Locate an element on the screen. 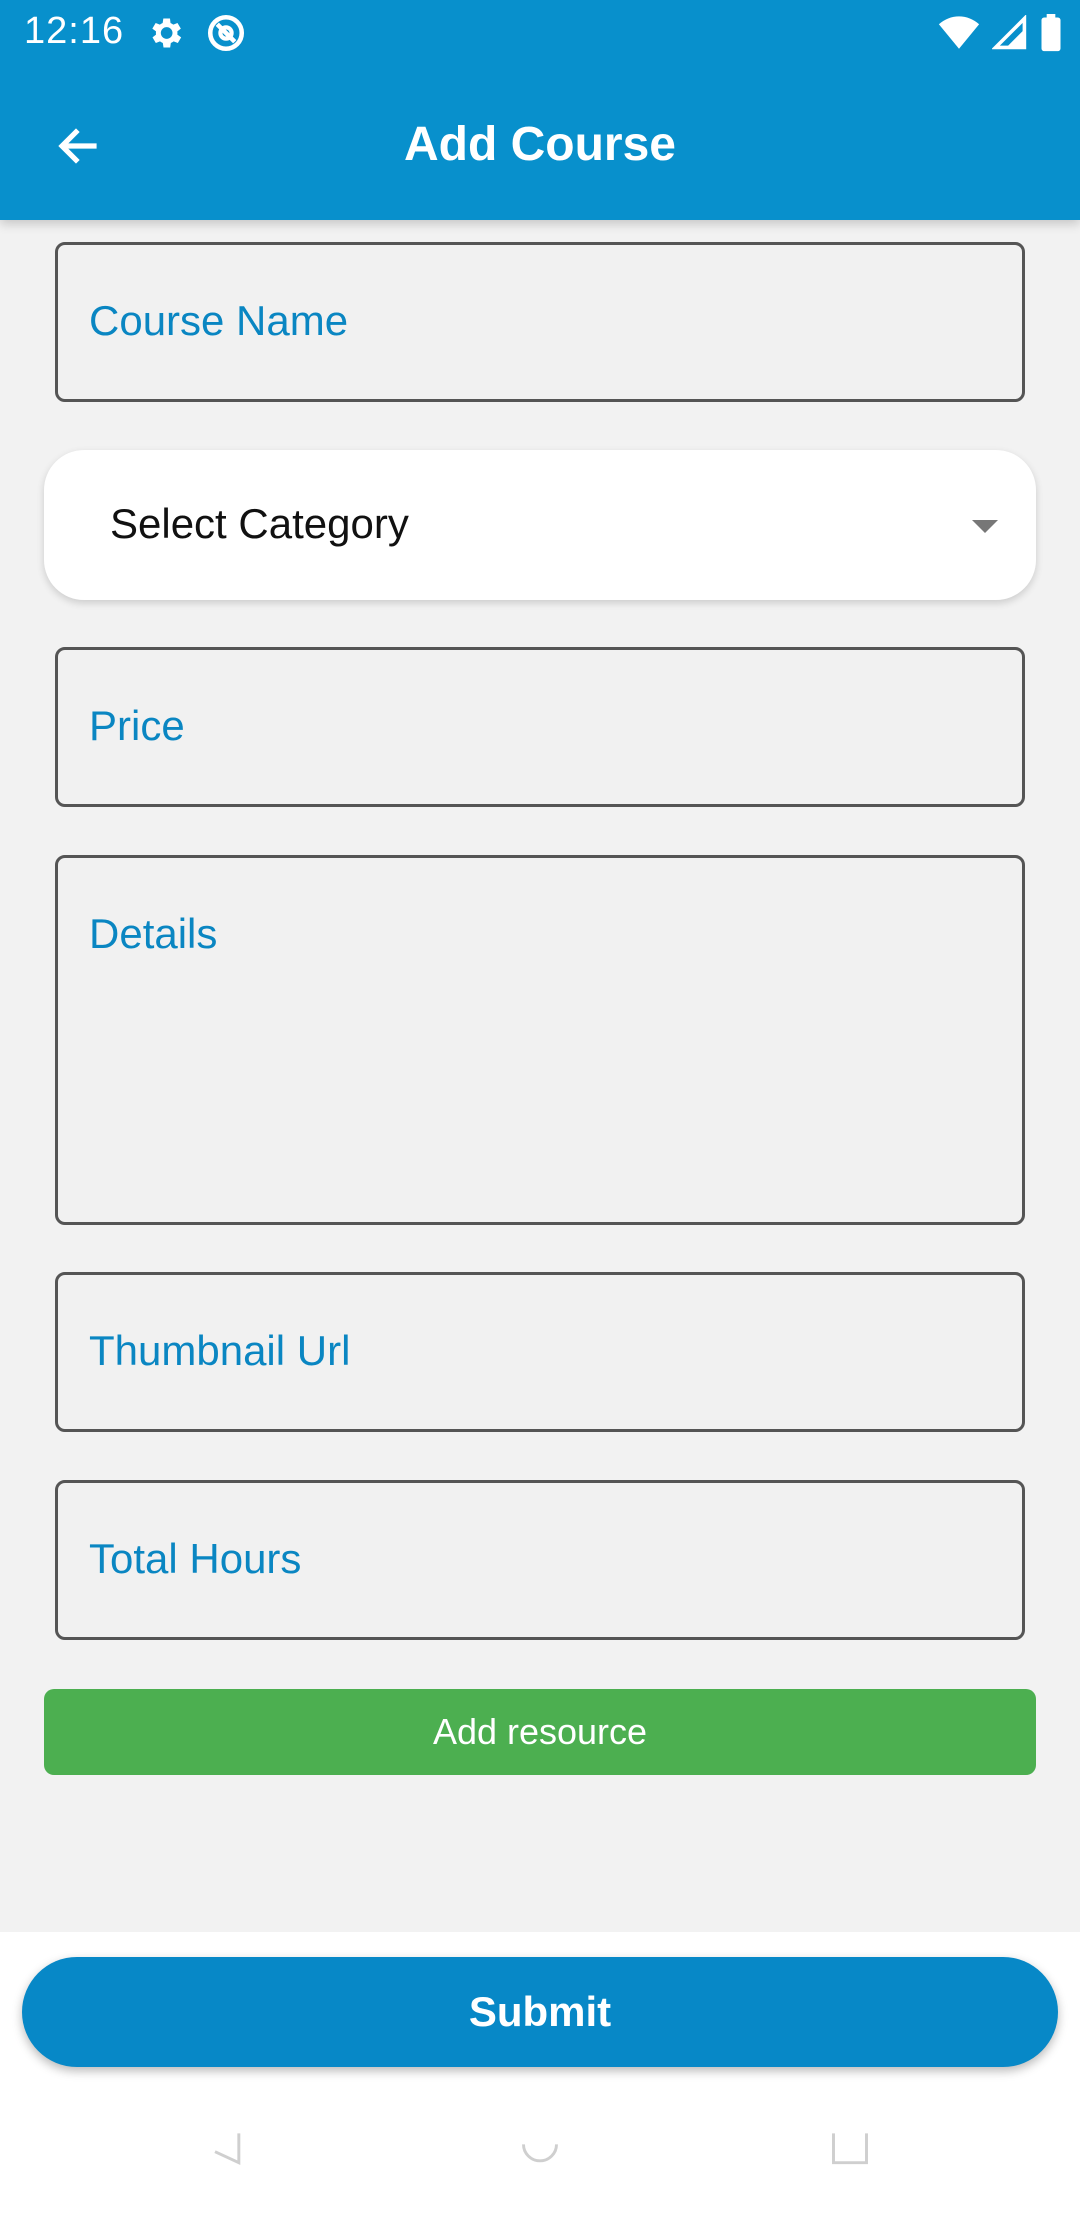 The height and width of the screenshot is (2220, 1080). at-sign-icon is located at coordinates (226, 35).